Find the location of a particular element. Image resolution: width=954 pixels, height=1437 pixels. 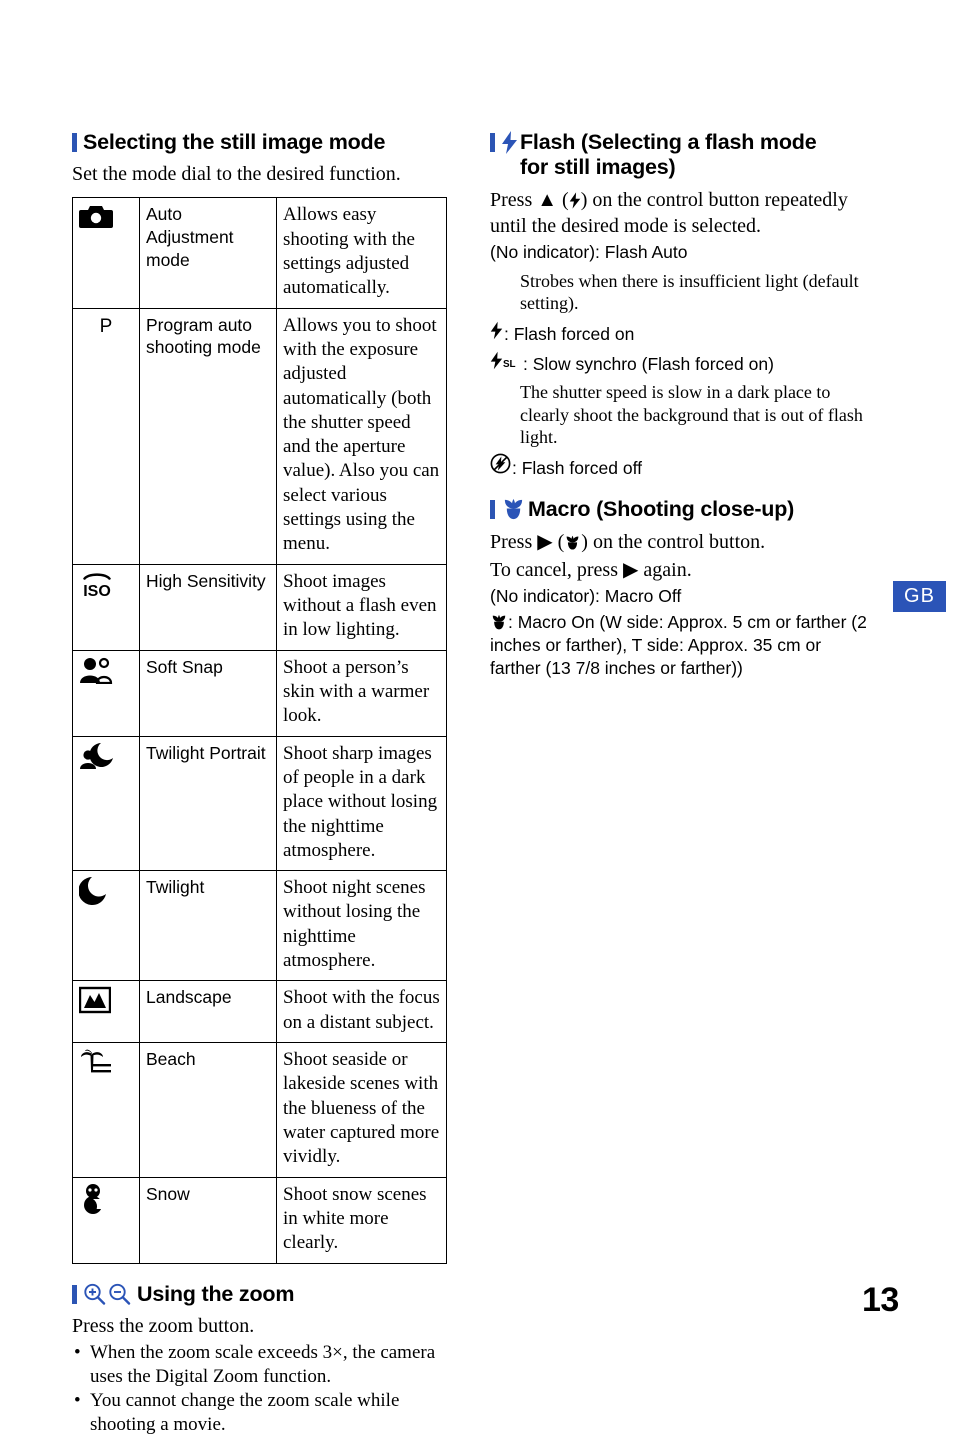

mode-name-cell: Twilight is located at coordinates (208, 926).